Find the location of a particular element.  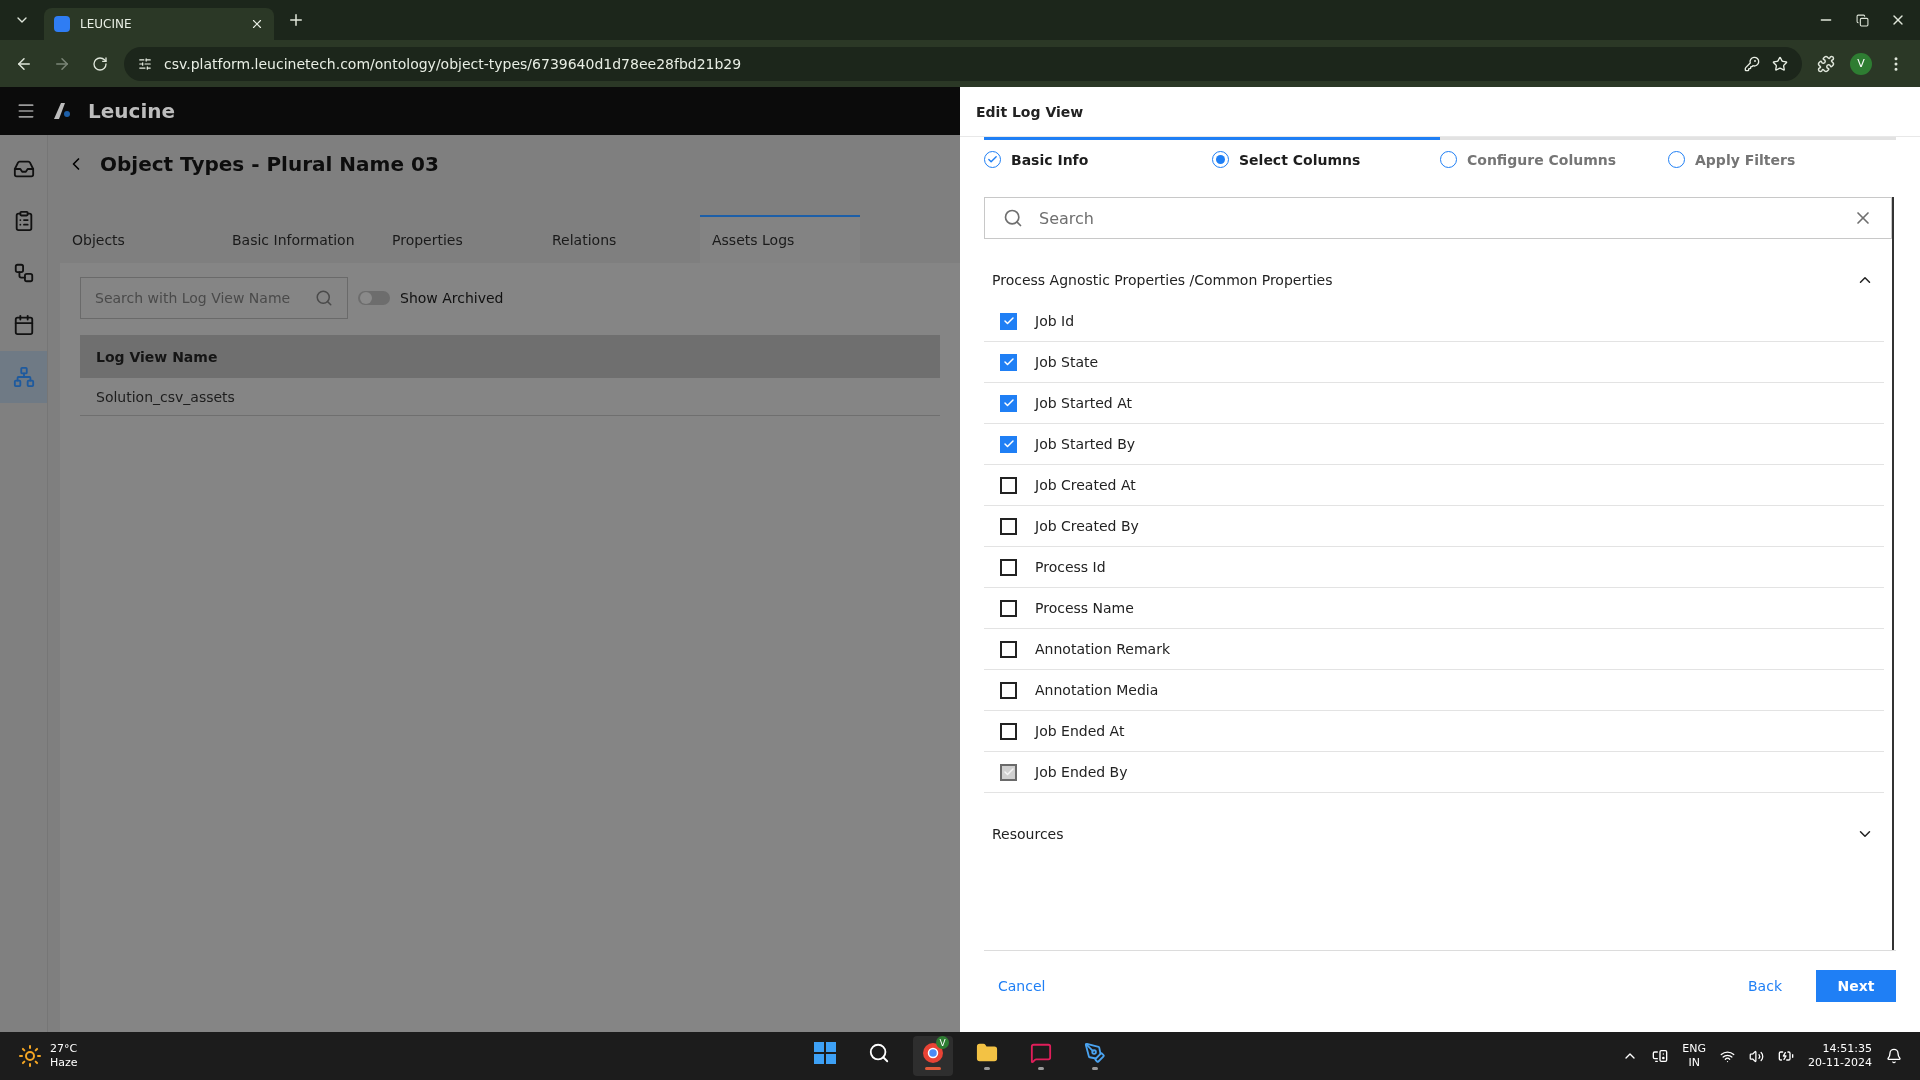

page-tab: Properties is located at coordinates (460, 239).